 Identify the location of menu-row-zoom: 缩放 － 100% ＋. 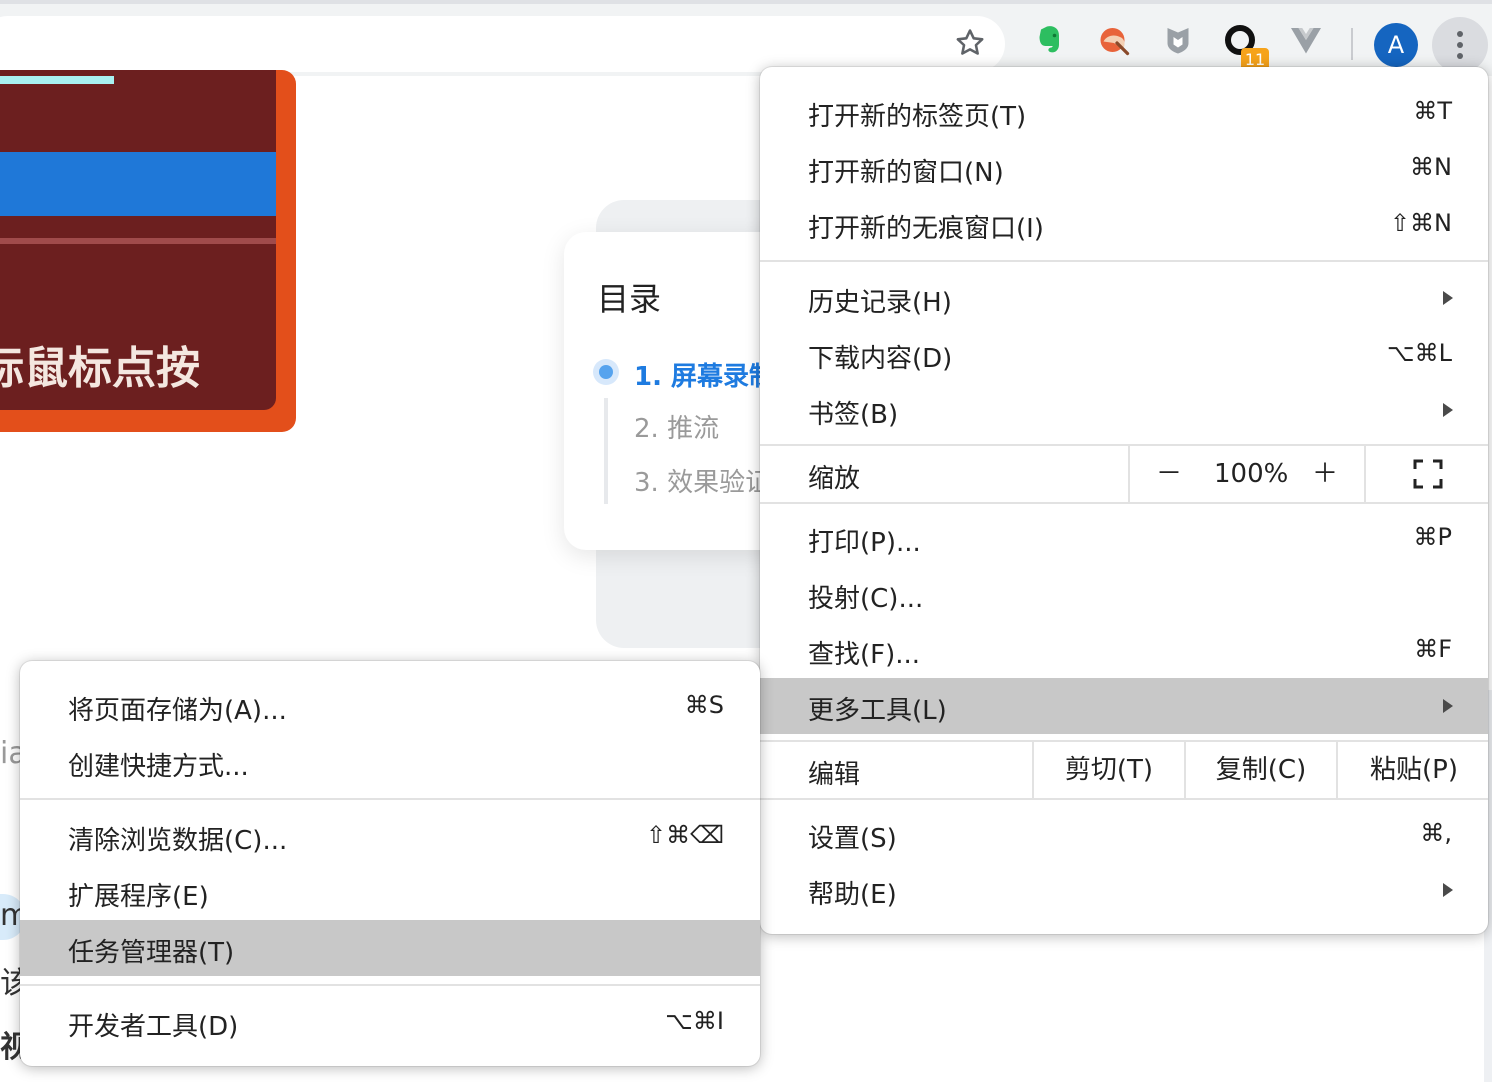
(1124, 474).